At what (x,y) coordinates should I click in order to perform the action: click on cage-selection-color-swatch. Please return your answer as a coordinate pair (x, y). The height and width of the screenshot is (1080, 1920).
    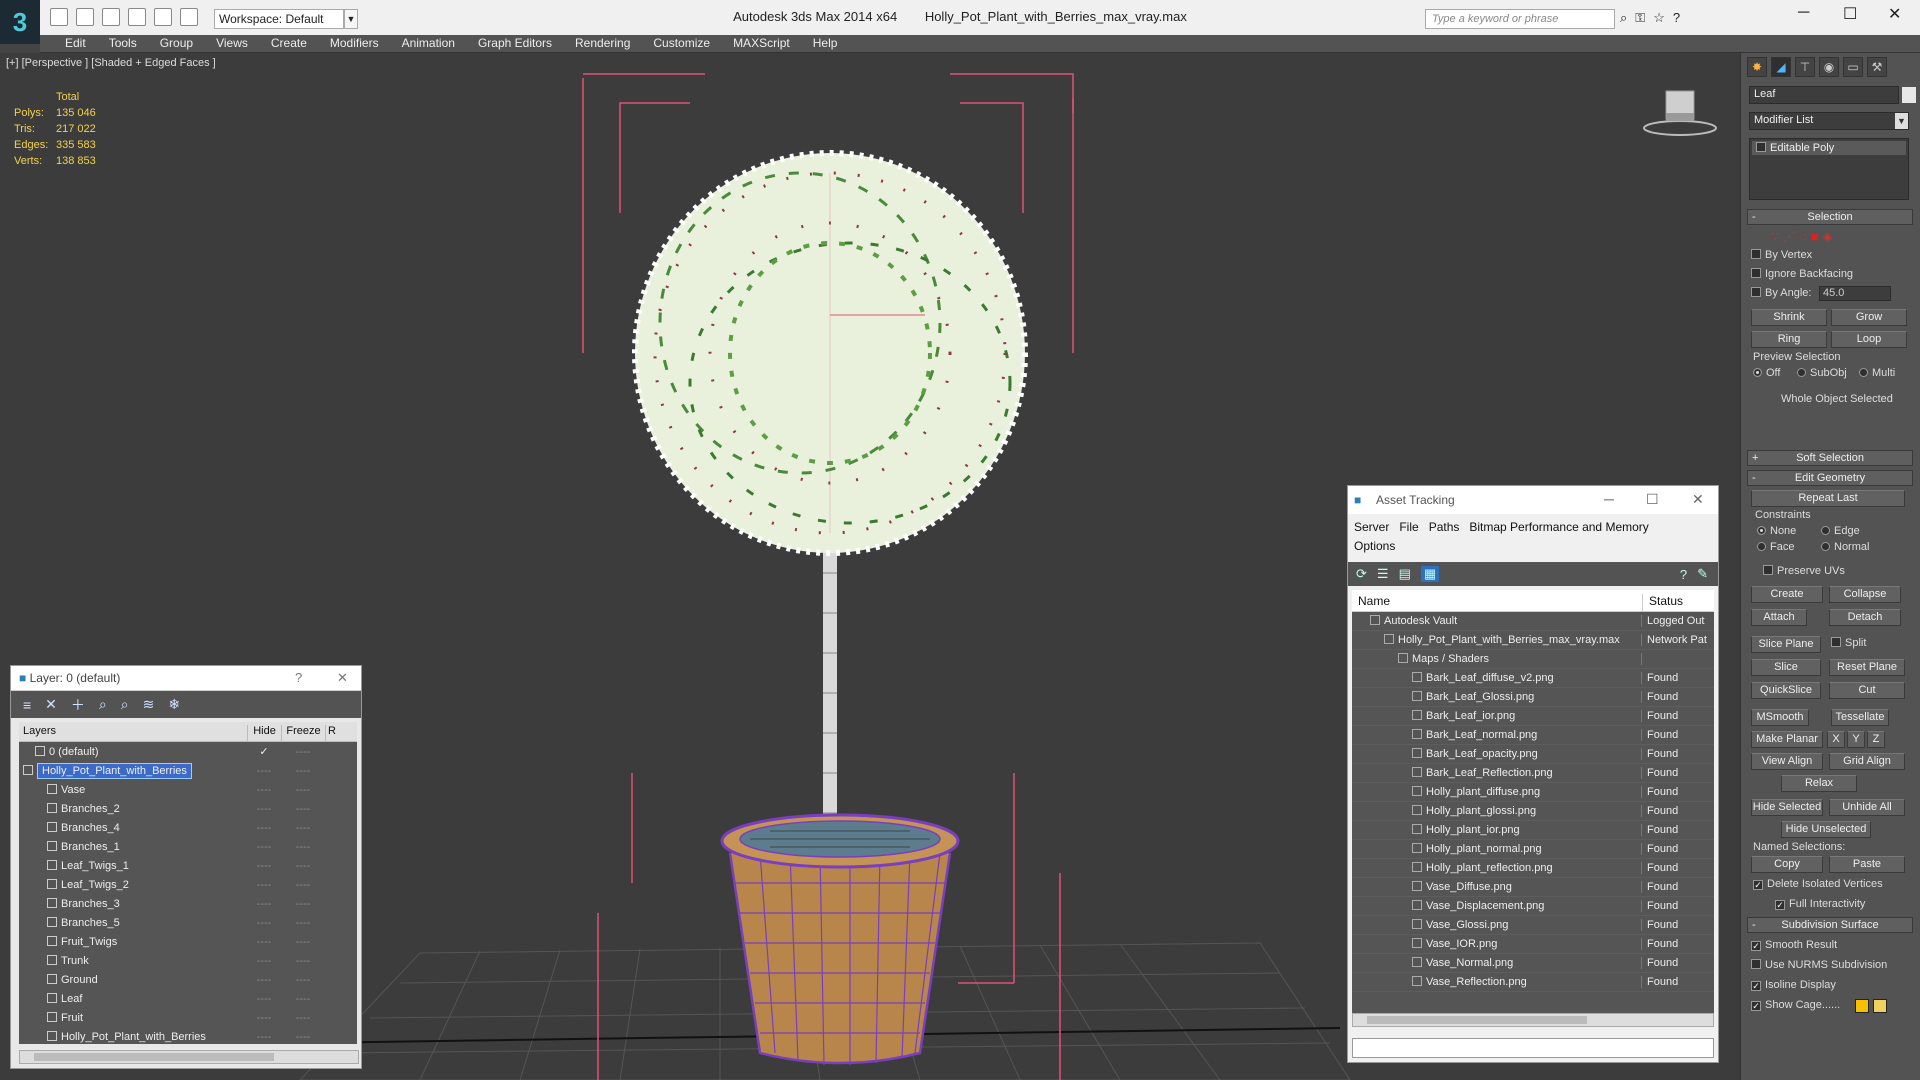
    Looking at the image, I should click on (1880, 1006).